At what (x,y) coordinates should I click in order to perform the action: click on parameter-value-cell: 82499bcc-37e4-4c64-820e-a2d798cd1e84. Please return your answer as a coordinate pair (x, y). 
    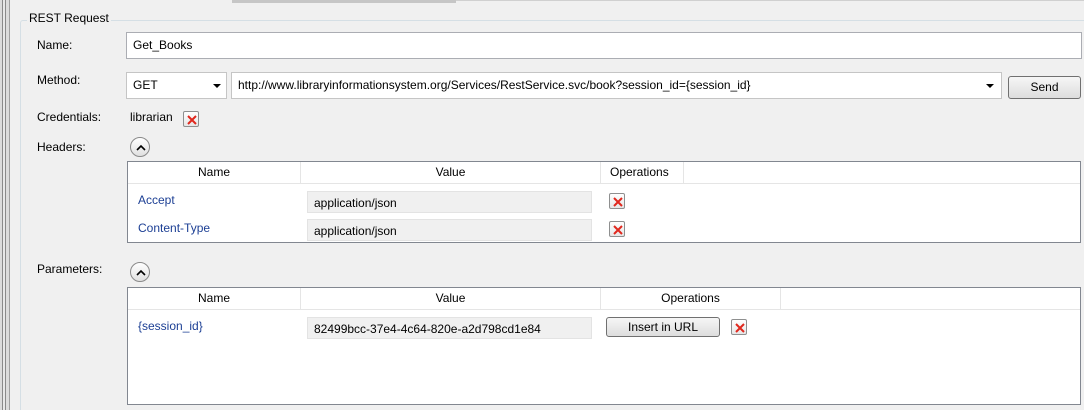
    Looking at the image, I should click on (449, 328).